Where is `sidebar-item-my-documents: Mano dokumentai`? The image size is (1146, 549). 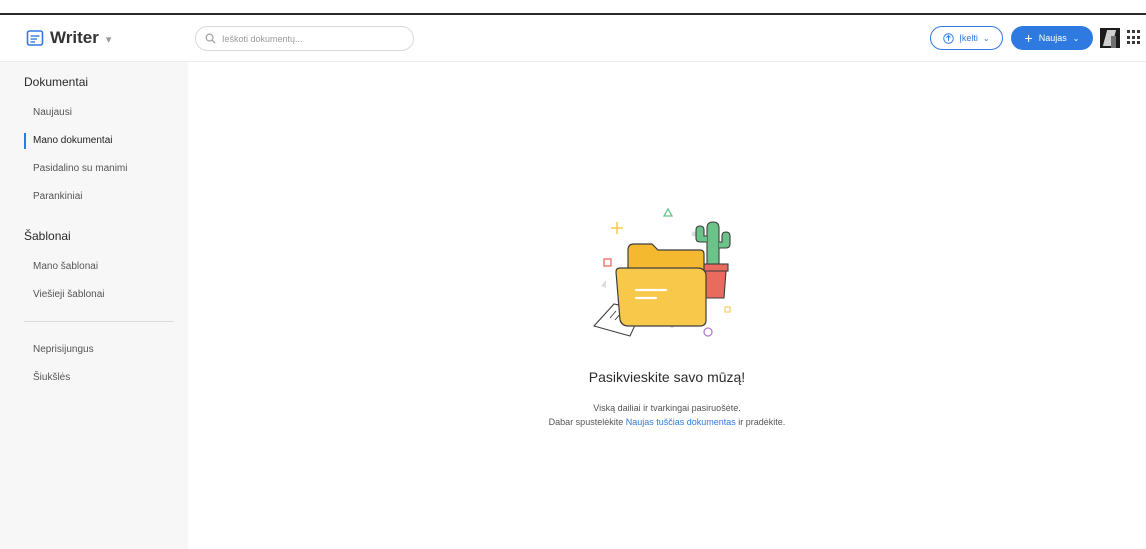
sidebar-item-my-documents: Mano dokumentai is located at coordinates (73, 140).